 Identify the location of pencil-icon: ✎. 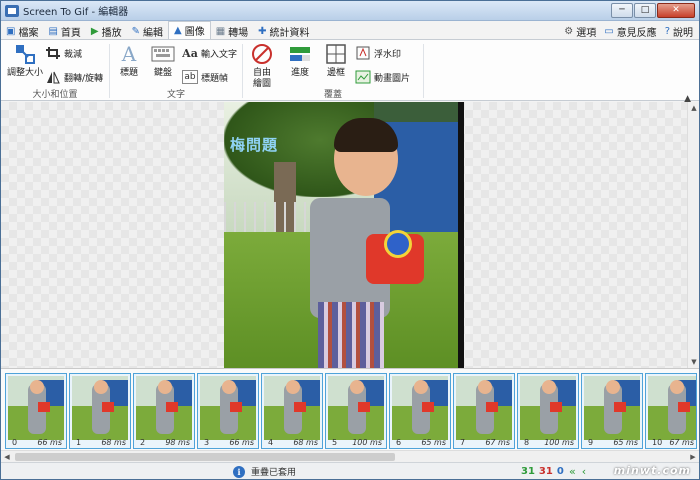
(135, 31).